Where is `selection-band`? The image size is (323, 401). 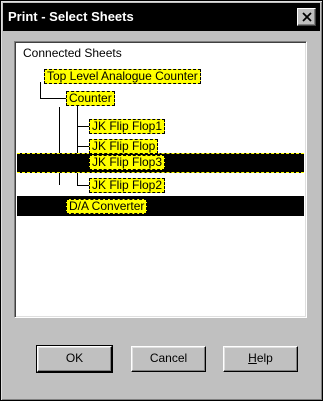
selection-band is located at coordinates (160, 206).